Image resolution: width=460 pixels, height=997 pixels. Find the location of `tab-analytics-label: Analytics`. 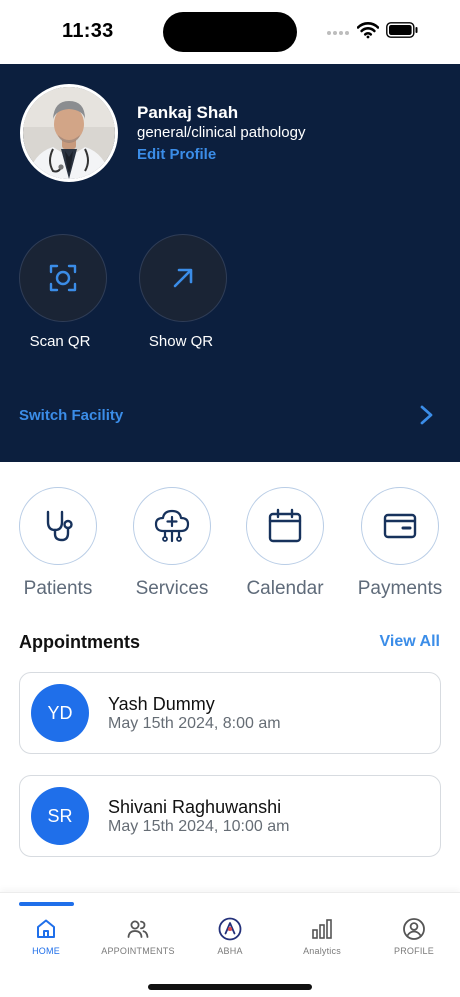

tab-analytics-label: Analytics is located at coordinates (322, 951).